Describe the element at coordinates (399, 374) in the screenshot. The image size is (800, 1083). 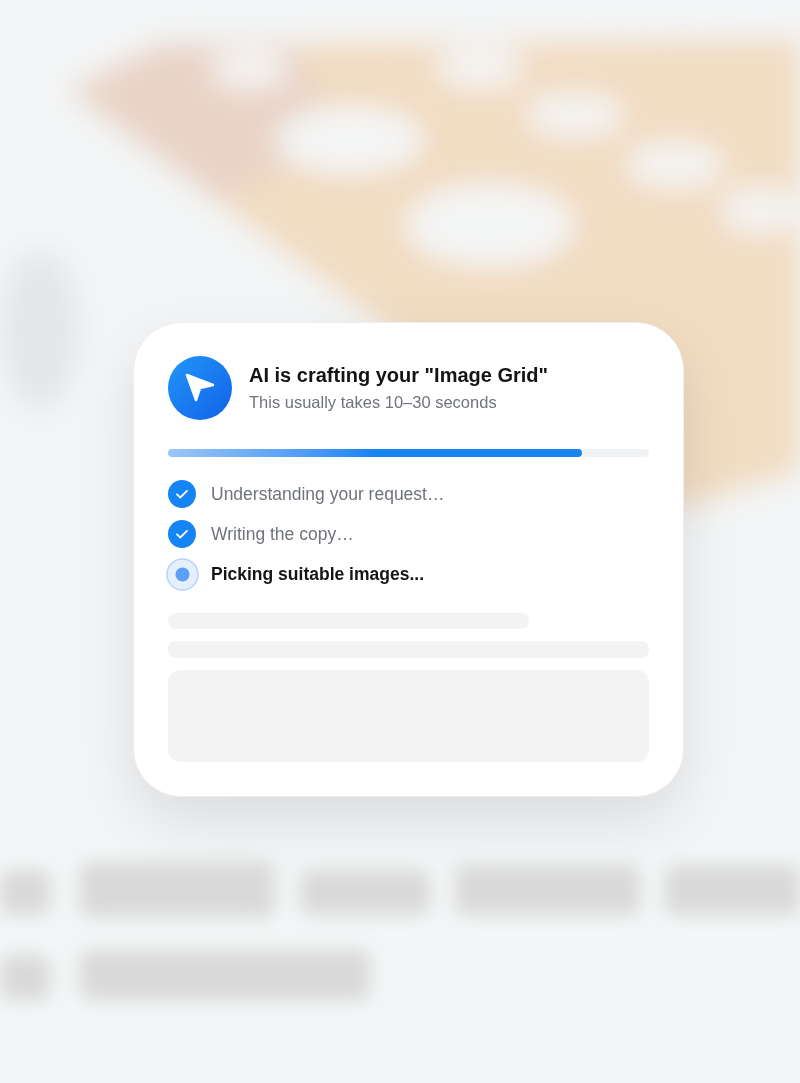
I see `card-title: AI is crafting your "Image Grid"` at that location.